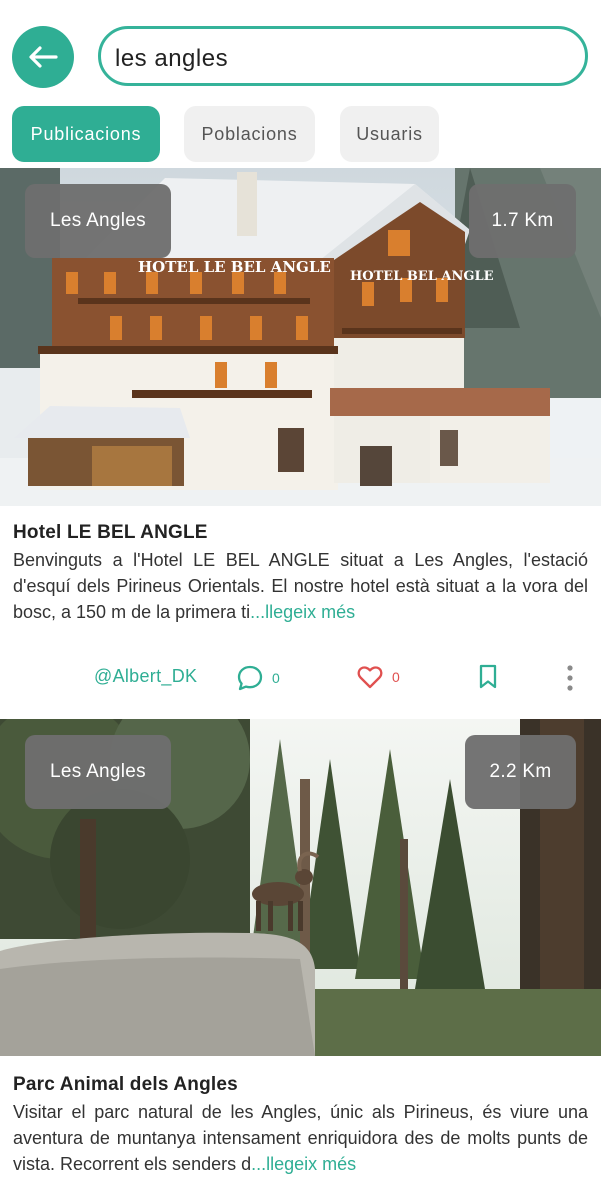 The height and width of the screenshot is (1200, 601). I want to click on top-bar, so click(300, 50).